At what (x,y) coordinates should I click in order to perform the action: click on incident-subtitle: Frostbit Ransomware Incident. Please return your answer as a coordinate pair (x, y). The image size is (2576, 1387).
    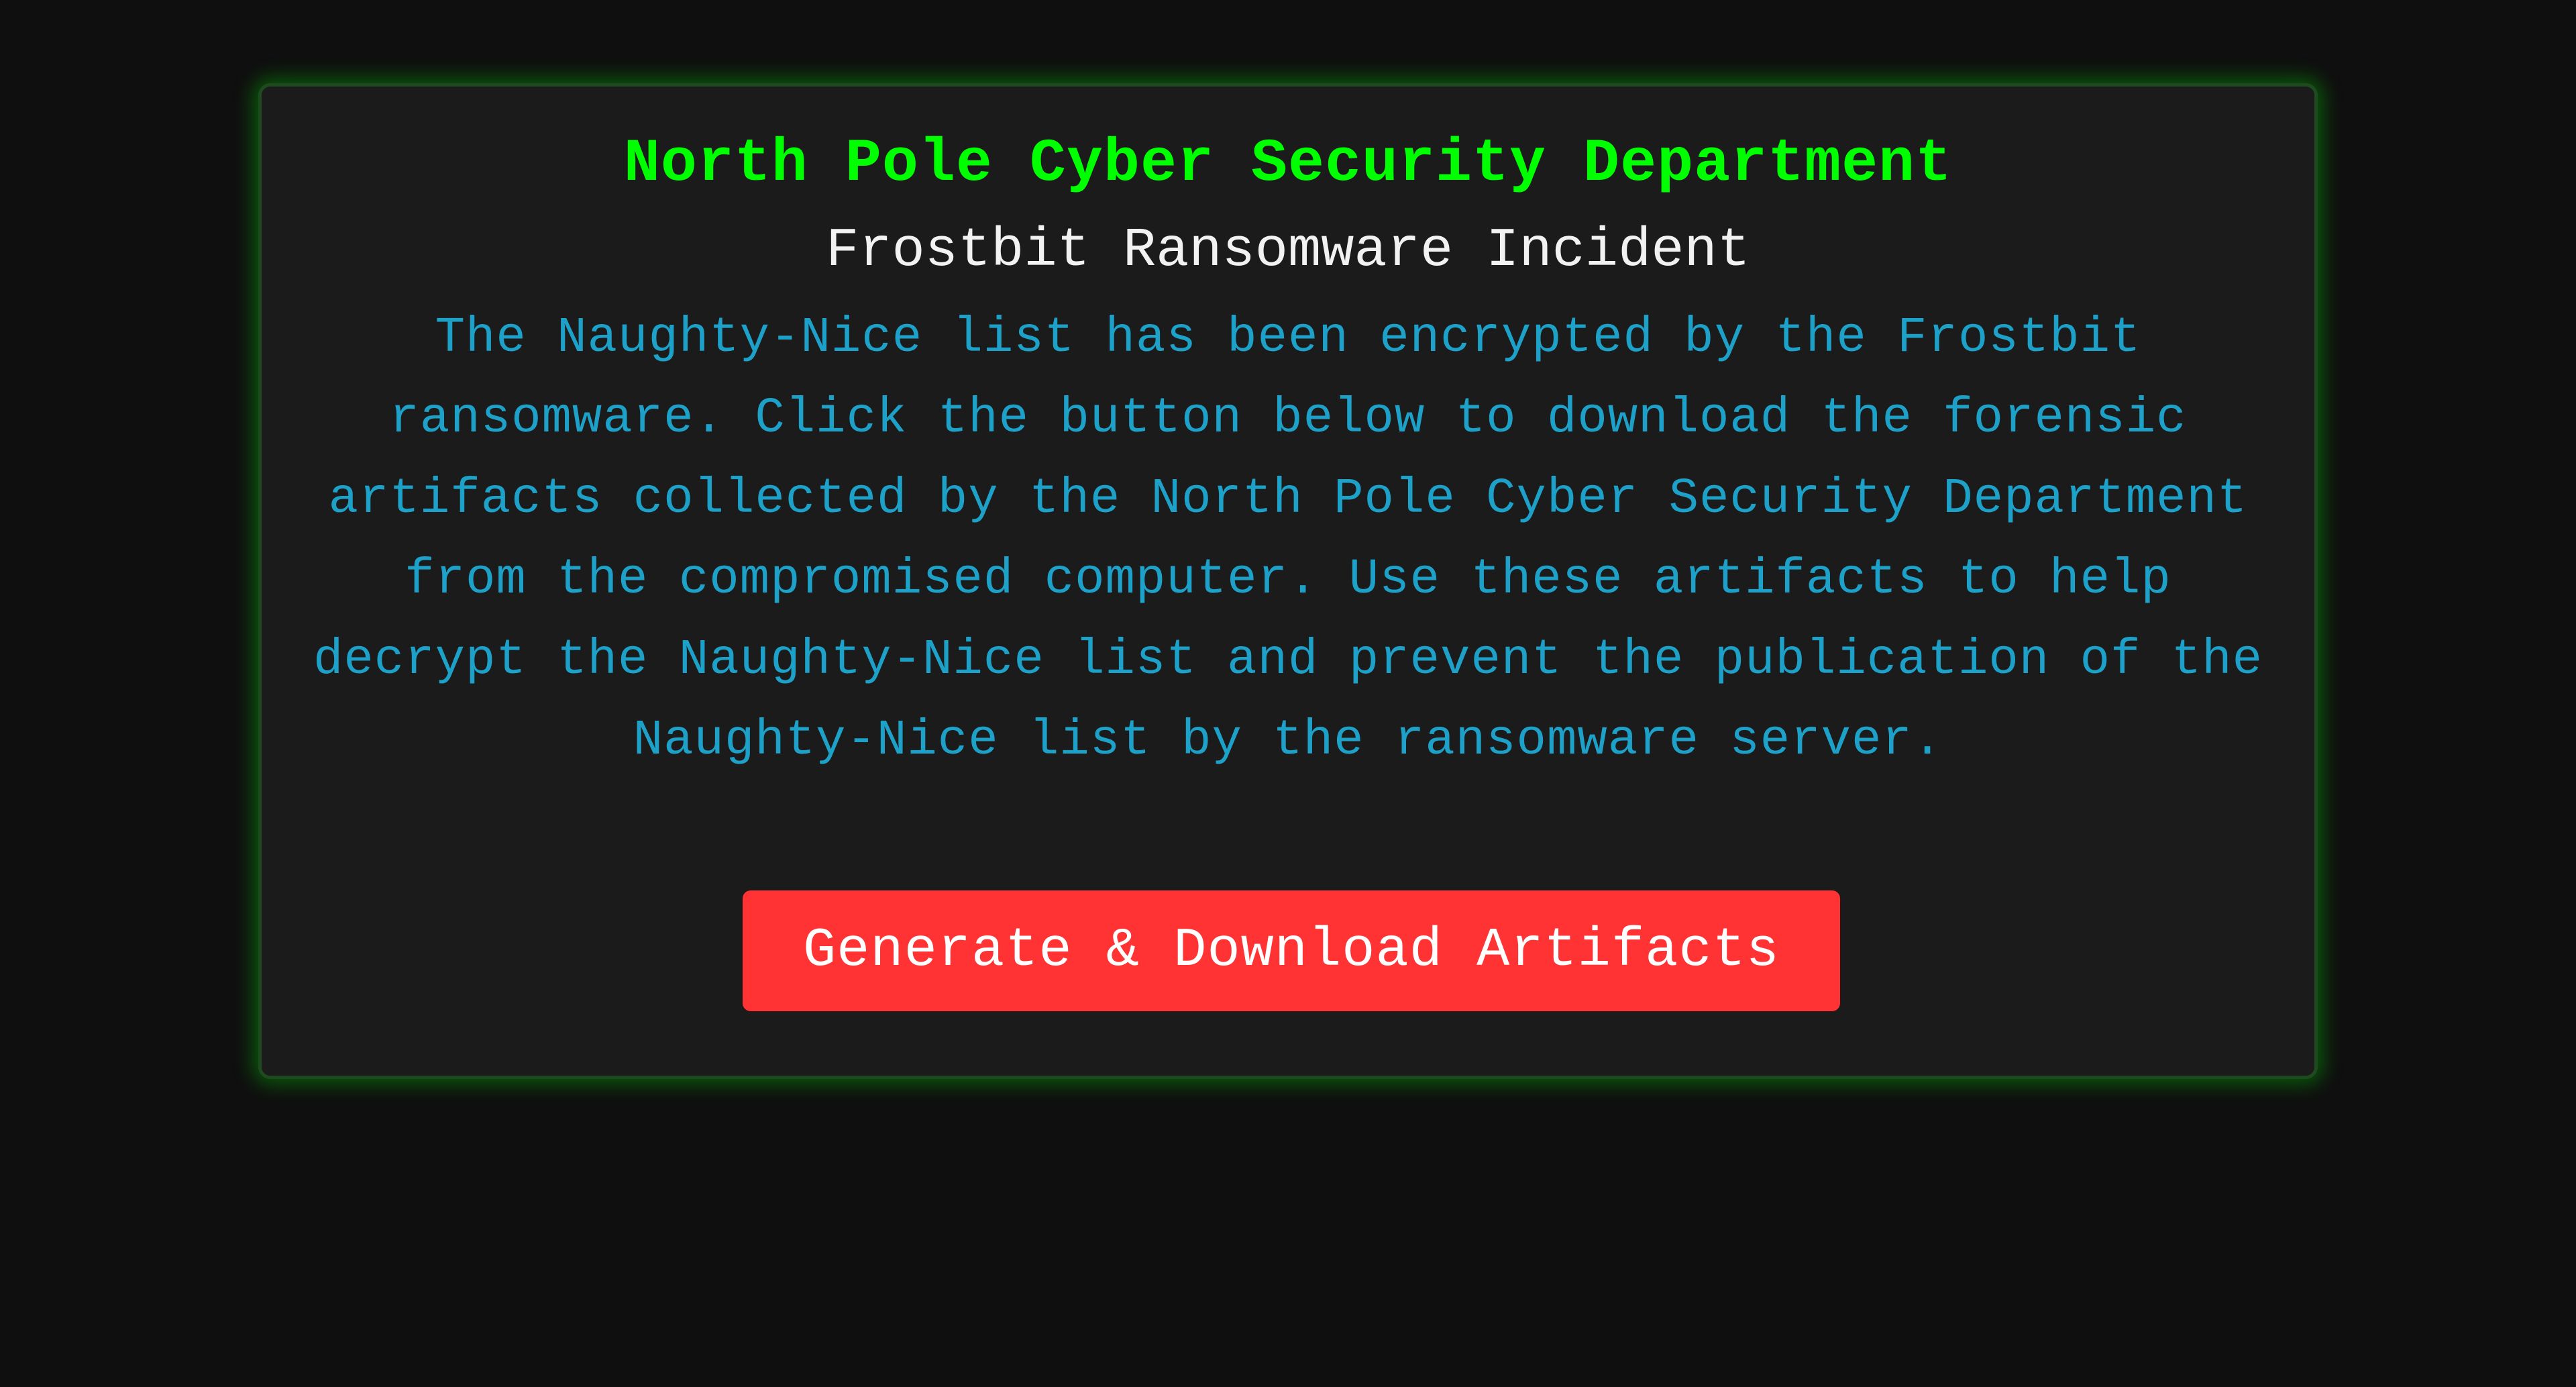
    Looking at the image, I should click on (1288, 250).